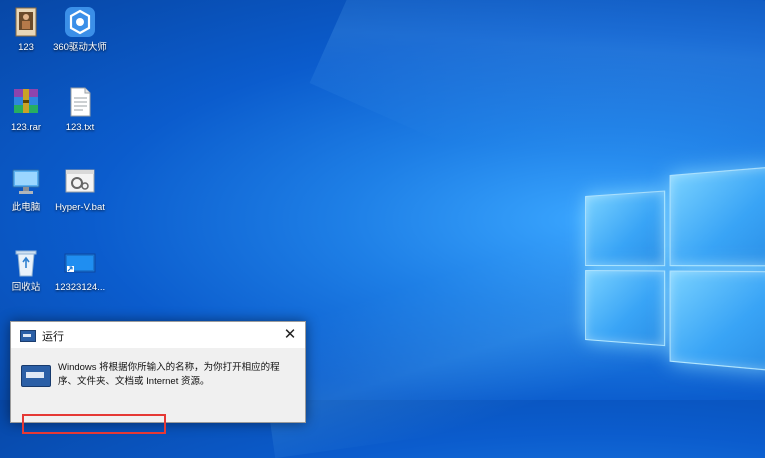 This screenshot has height=458, width=765. What do you see at coordinates (717, 321) in the screenshot?
I see `logo-pane-bottom-right` at bounding box center [717, 321].